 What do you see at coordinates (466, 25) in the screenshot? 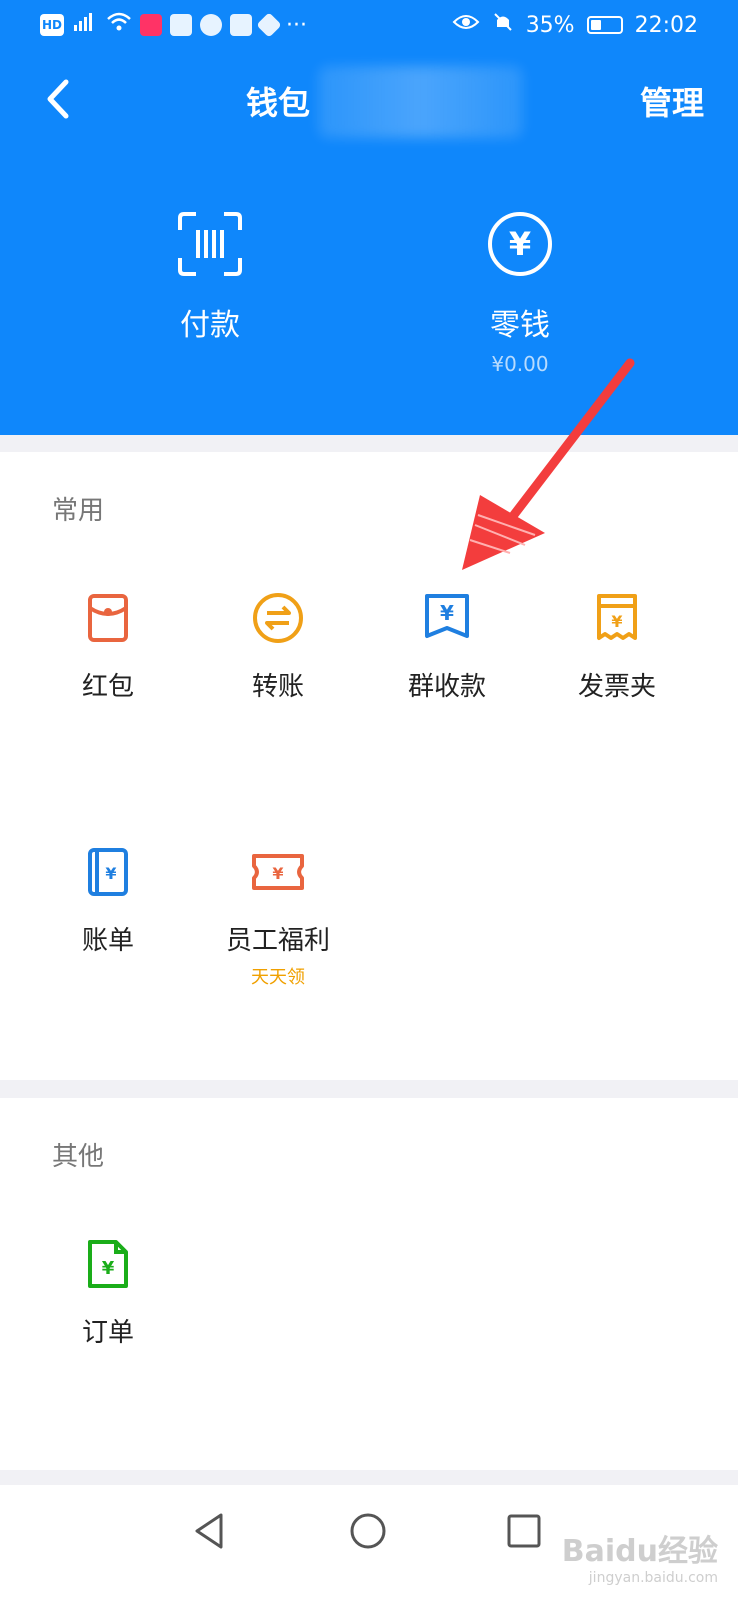
I see `eye-icon` at bounding box center [466, 25].